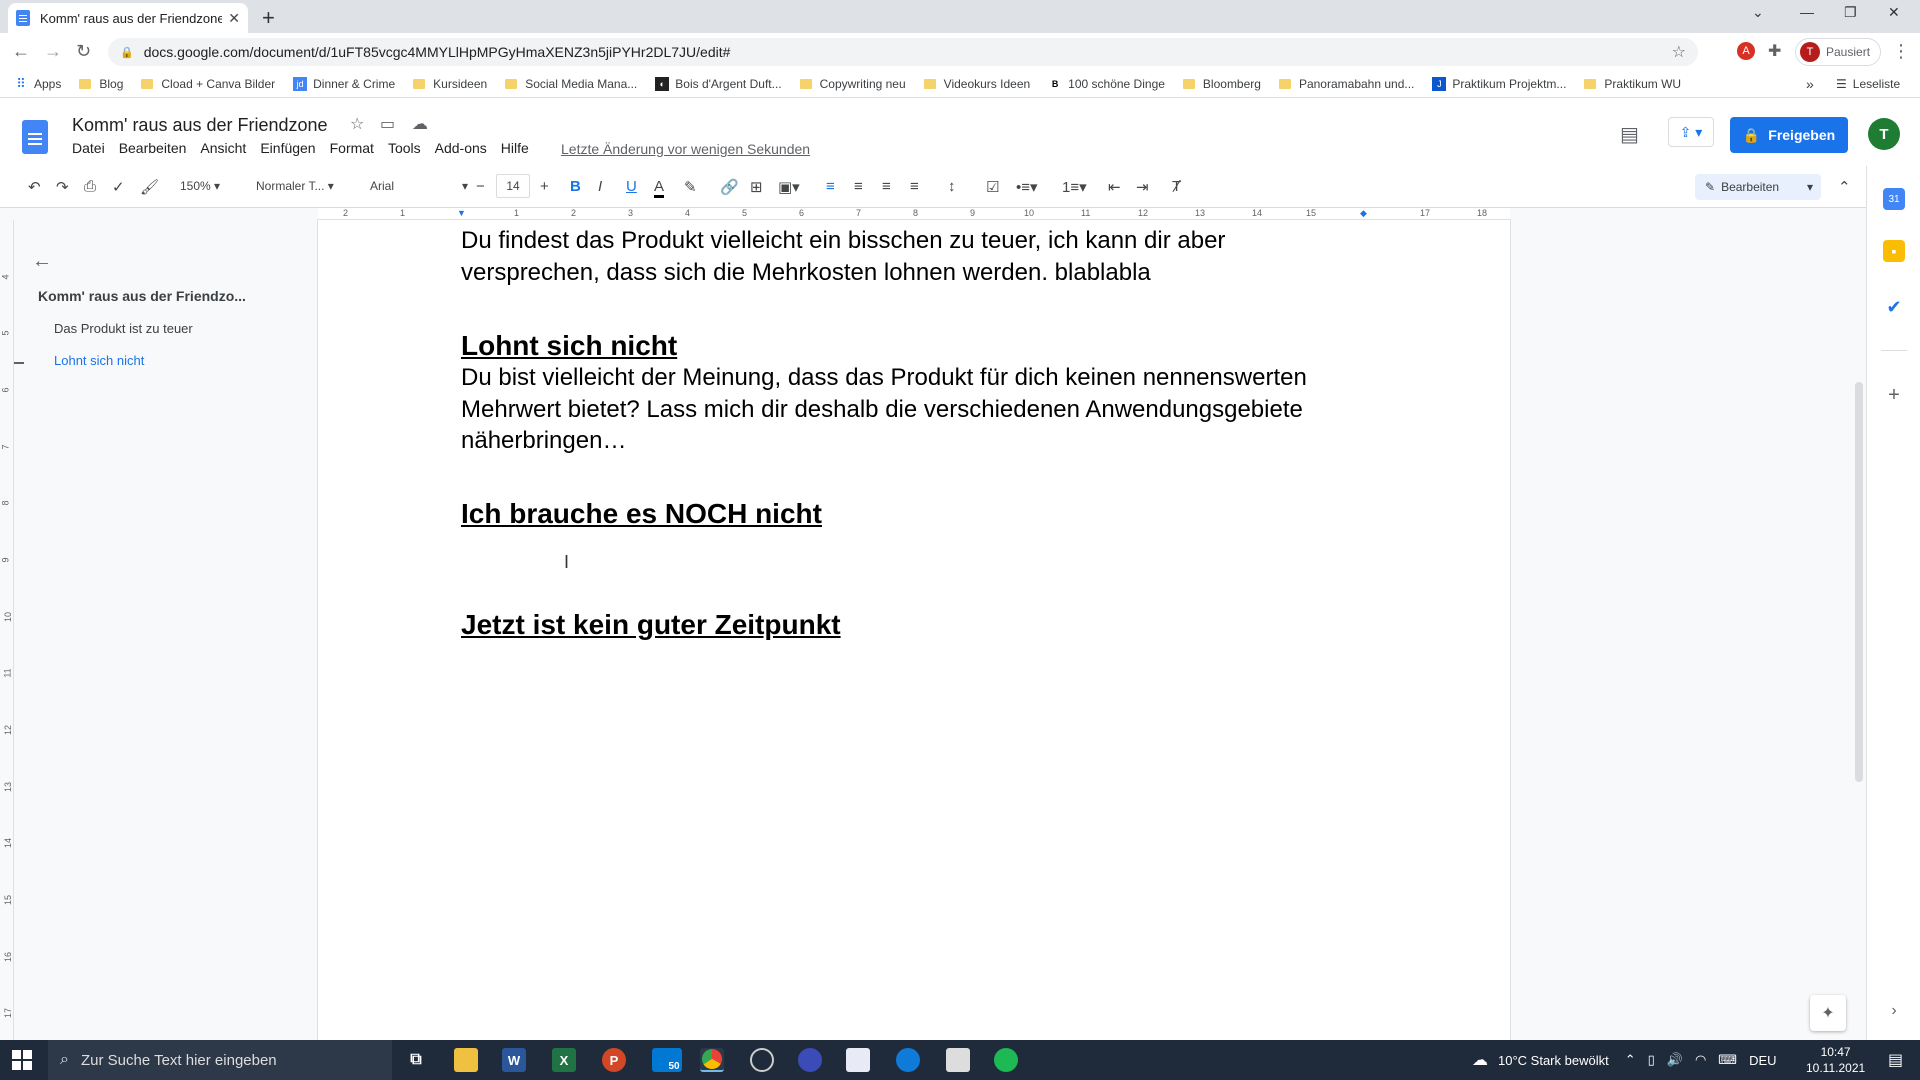  Describe the element at coordinates (914, 186) in the screenshot. I see `align-justify-icon: ≡` at that location.